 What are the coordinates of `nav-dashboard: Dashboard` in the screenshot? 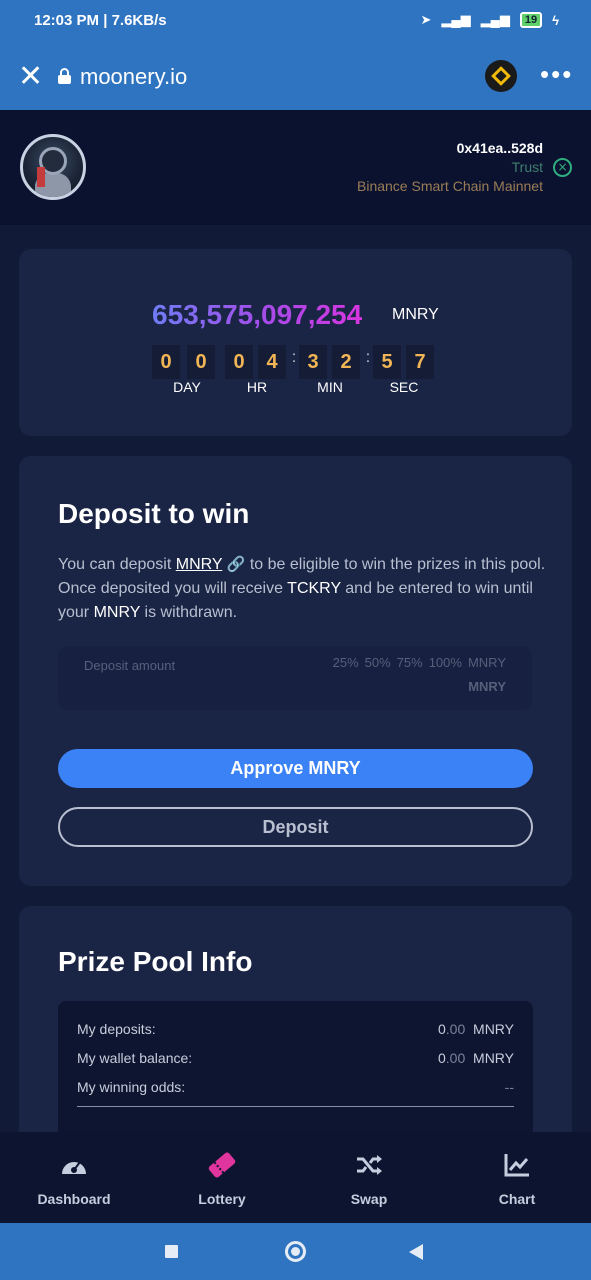 It's located at (74, 1178).